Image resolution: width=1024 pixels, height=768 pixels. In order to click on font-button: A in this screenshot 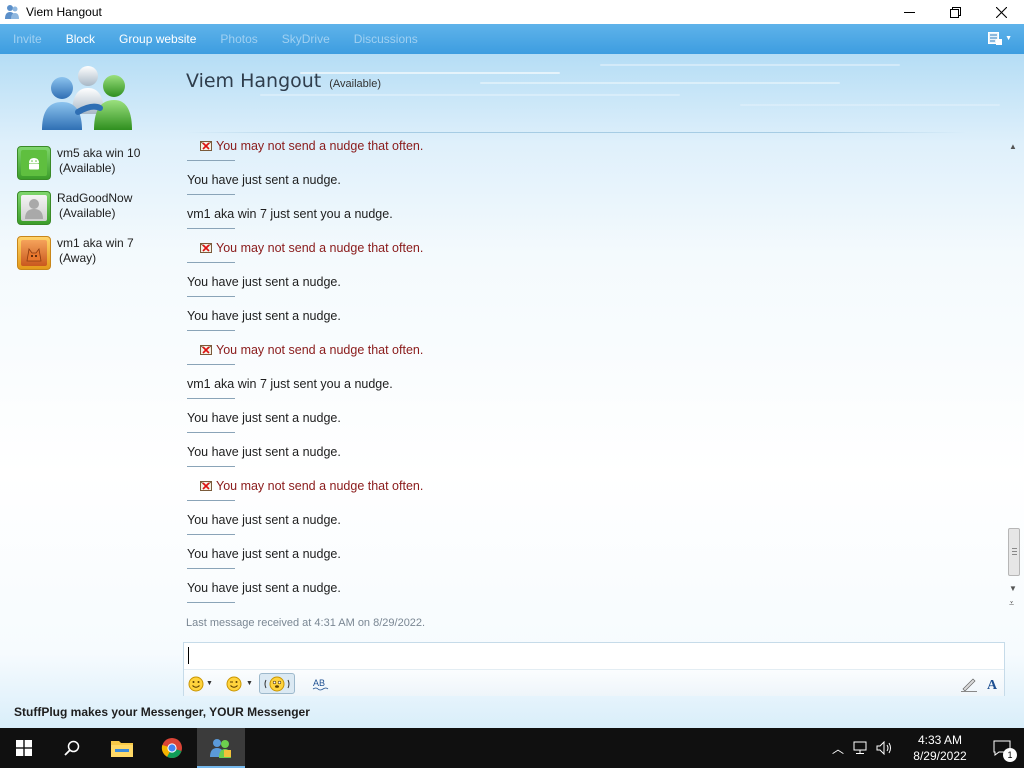, I will do `click(993, 683)`.